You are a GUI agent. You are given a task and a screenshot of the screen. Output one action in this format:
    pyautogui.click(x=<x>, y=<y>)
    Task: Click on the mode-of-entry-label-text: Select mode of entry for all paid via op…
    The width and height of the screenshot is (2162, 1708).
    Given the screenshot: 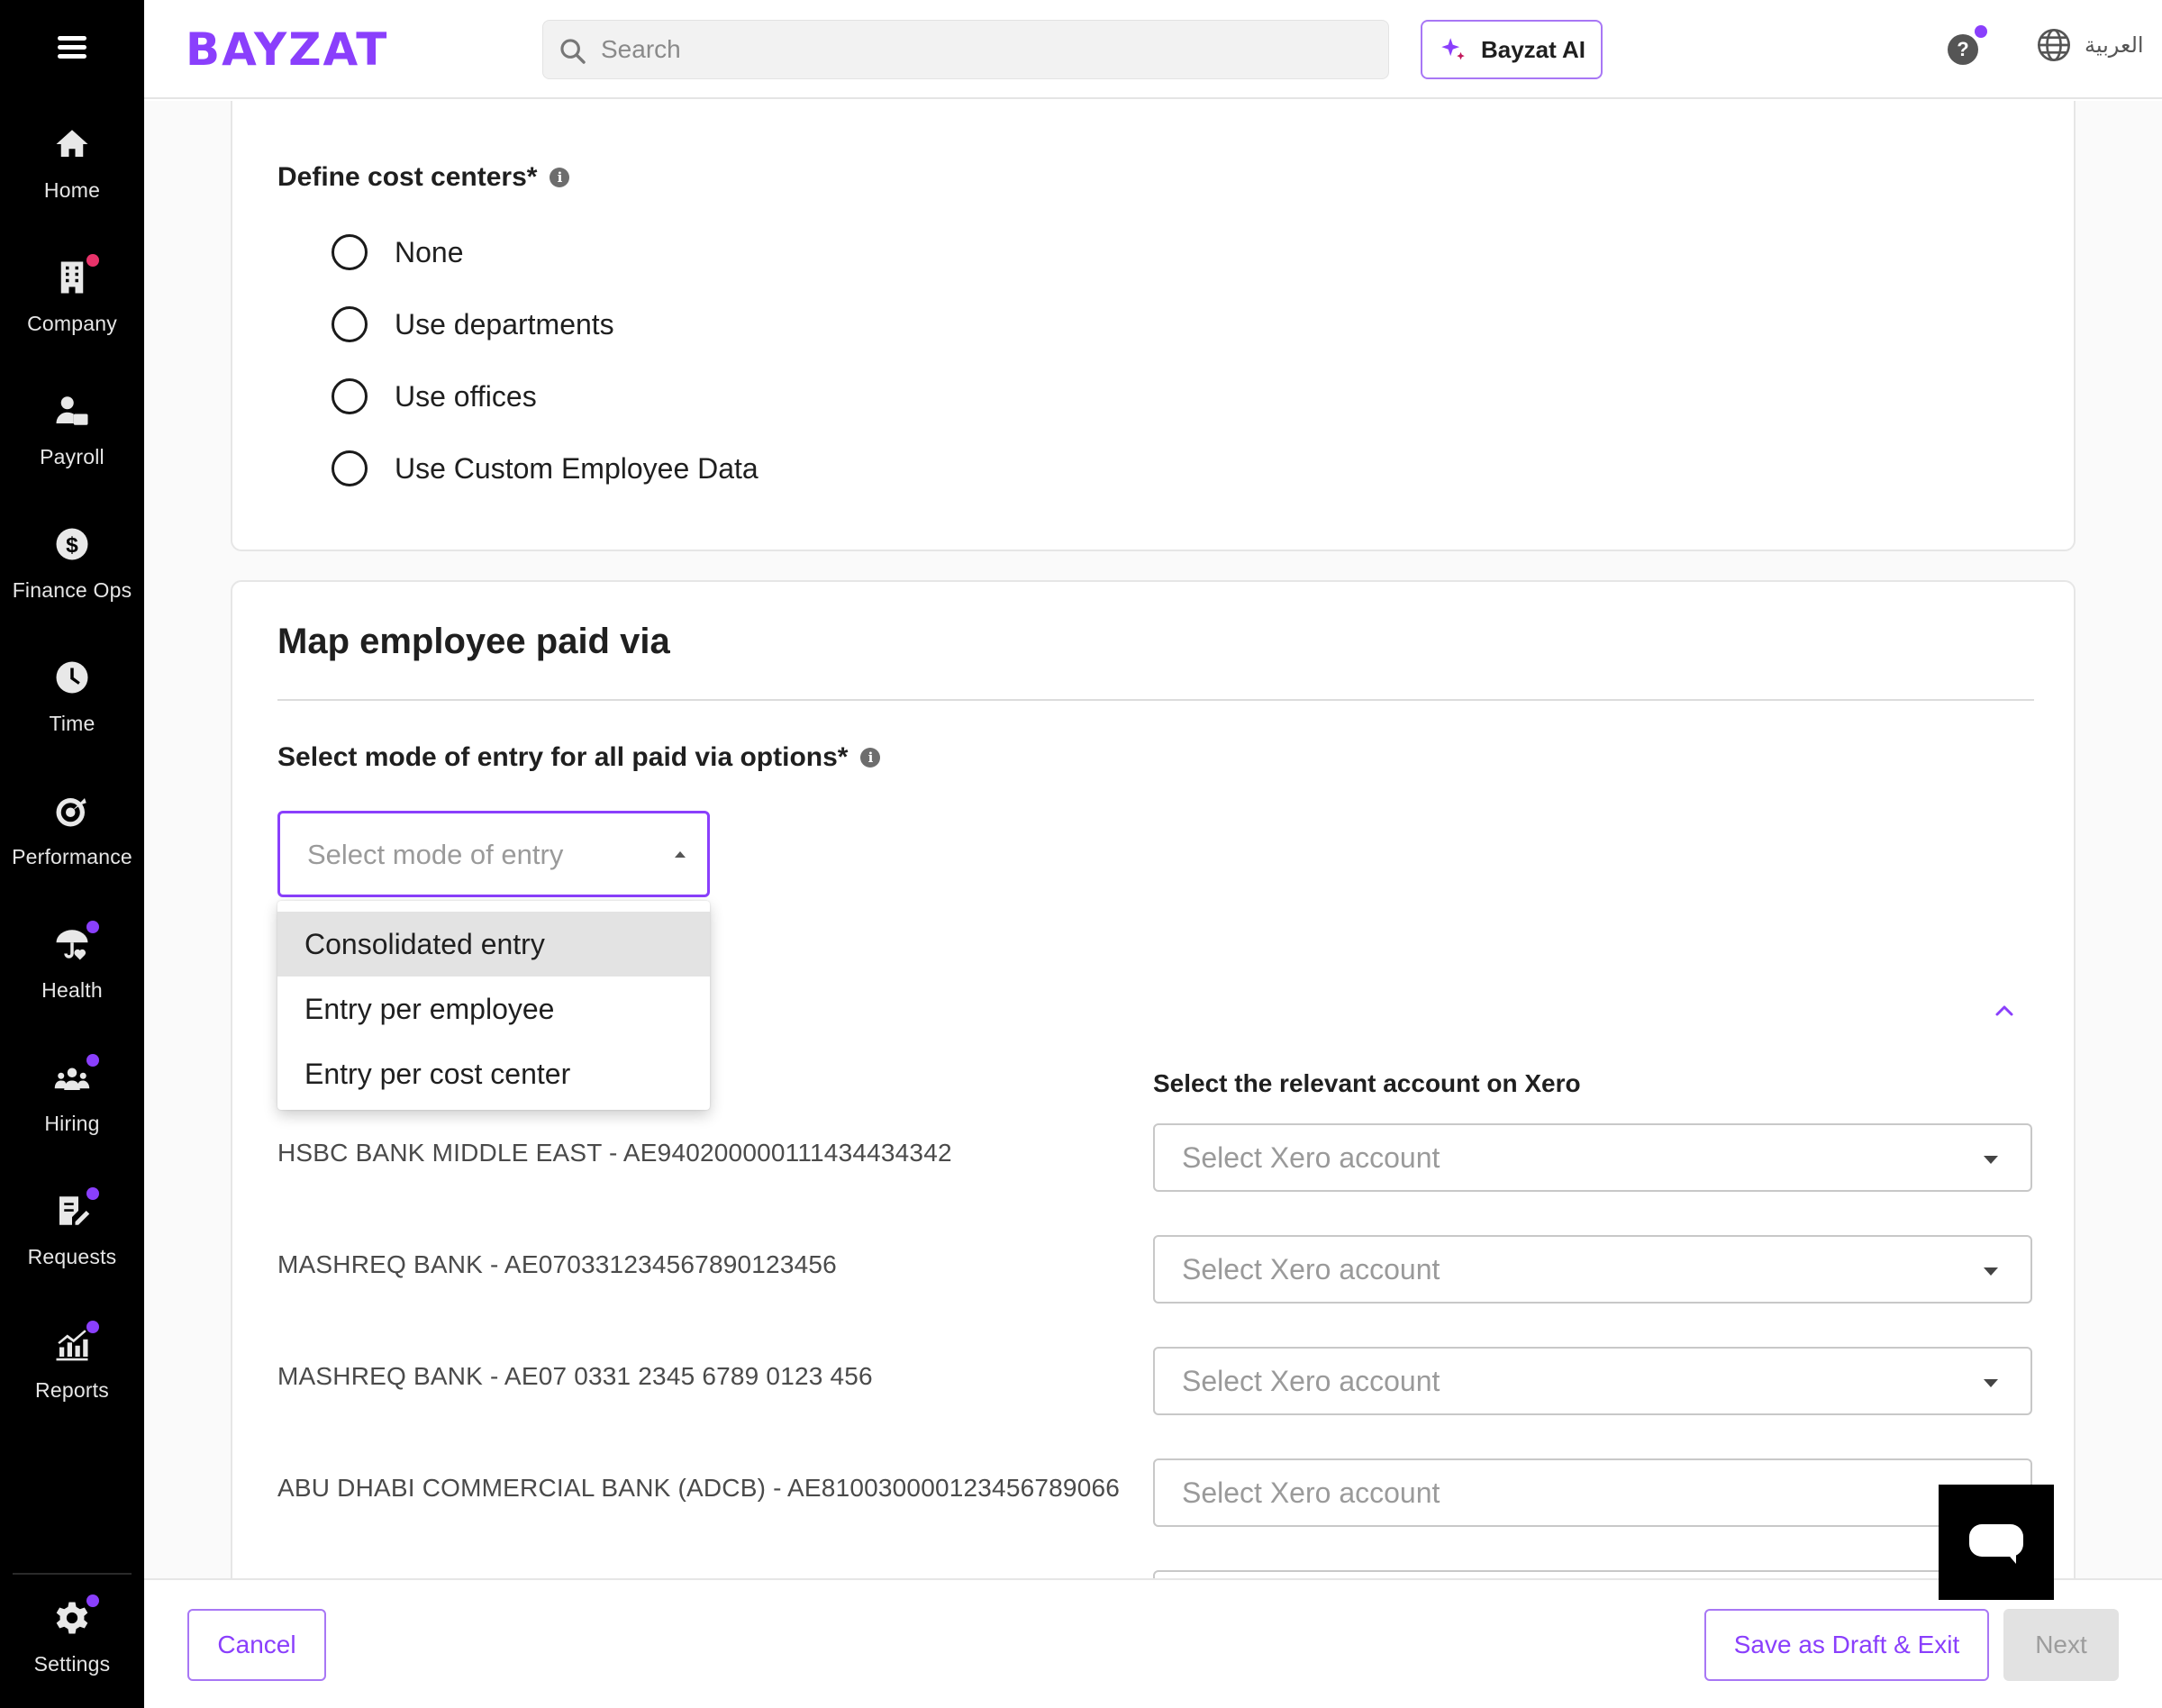 What is the action you would take?
    pyautogui.click(x=563, y=757)
    